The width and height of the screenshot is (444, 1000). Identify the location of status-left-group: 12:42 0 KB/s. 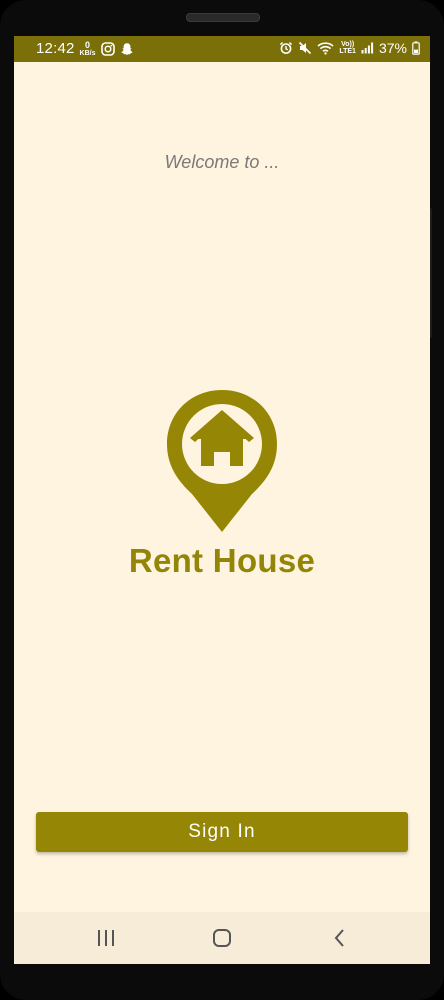
(85, 48).